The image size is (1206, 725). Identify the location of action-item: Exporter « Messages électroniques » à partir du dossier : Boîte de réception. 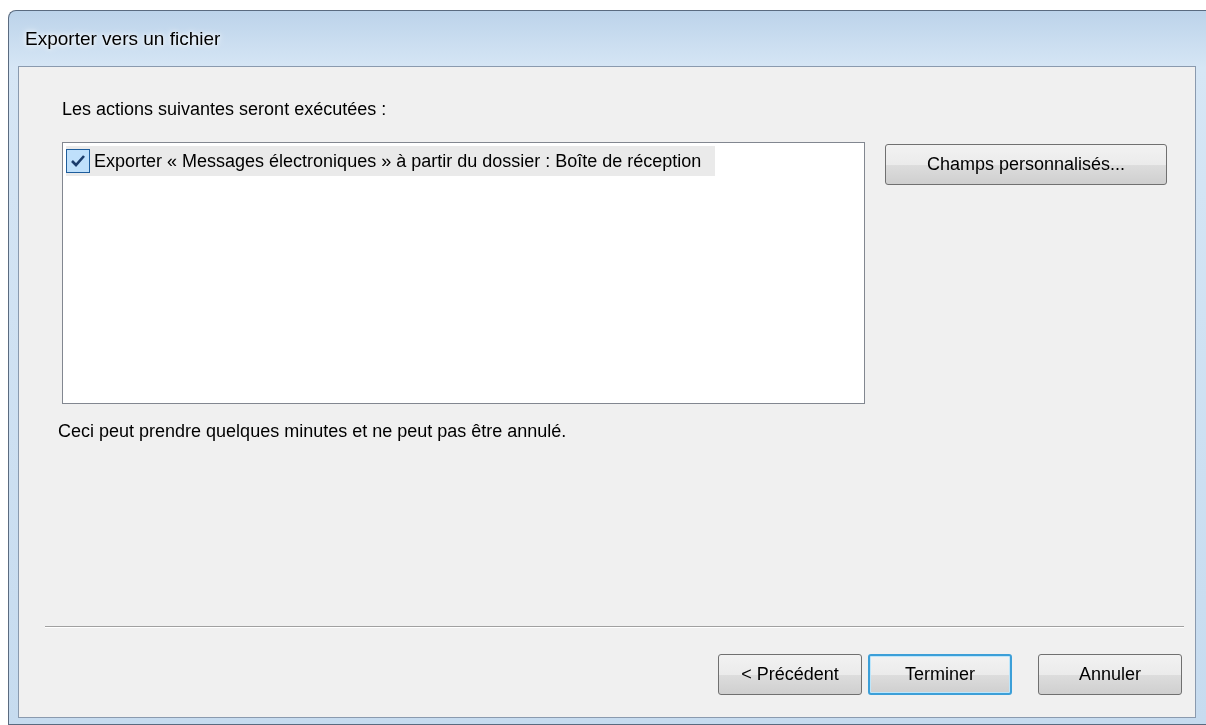
(391, 161).